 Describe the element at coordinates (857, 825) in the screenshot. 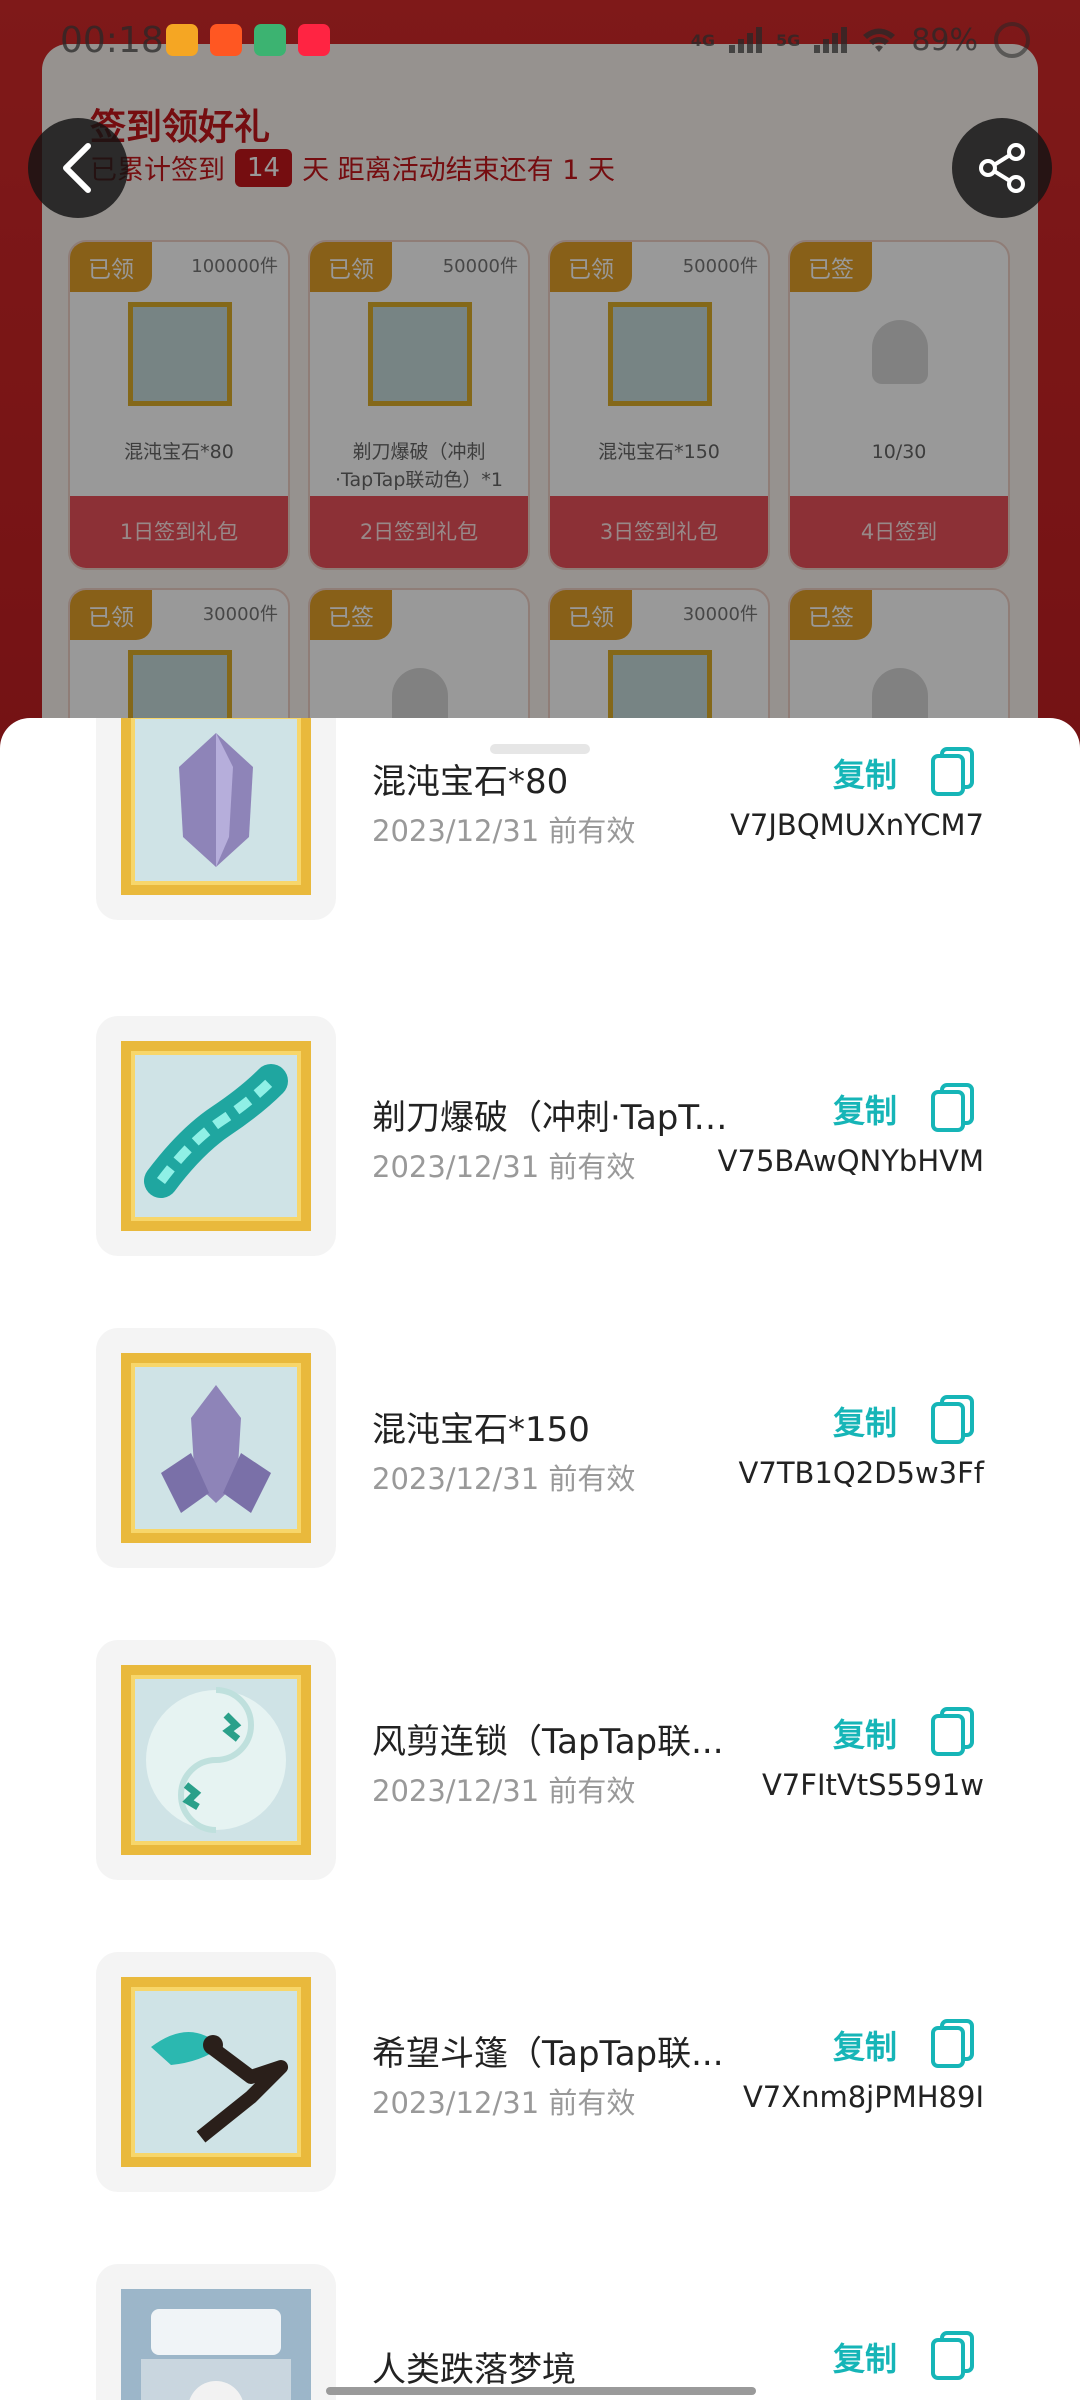

I see `redeem-code: V7JBQMUXnYCM7` at that location.